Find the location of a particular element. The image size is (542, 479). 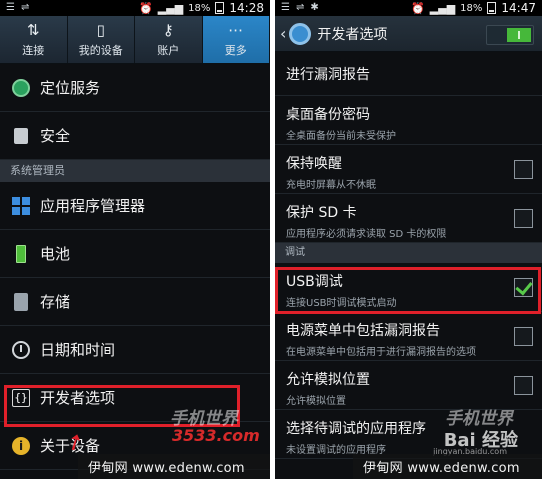

section-header-debugging: 调试 is located at coordinates (408, 253).